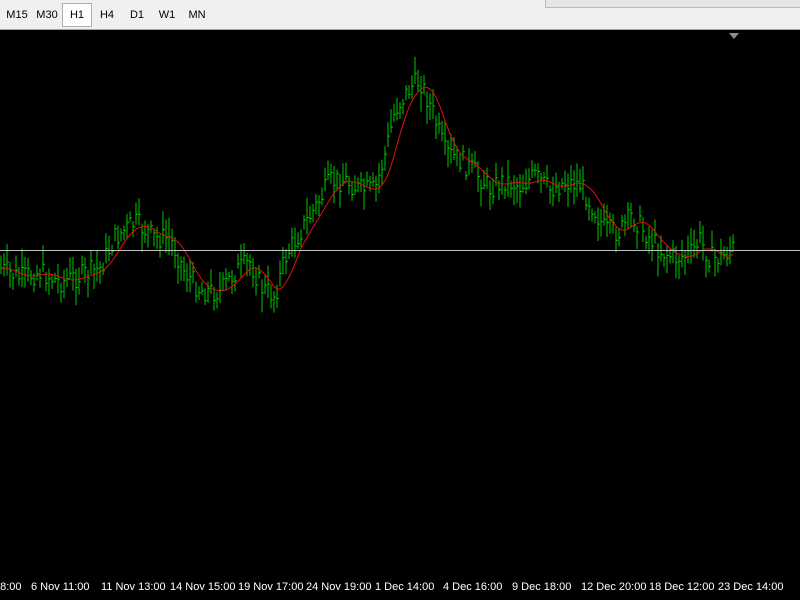 The image size is (800, 600). What do you see at coordinates (77, 15) in the screenshot?
I see `timeframe-h1-button: H1` at bounding box center [77, 15].